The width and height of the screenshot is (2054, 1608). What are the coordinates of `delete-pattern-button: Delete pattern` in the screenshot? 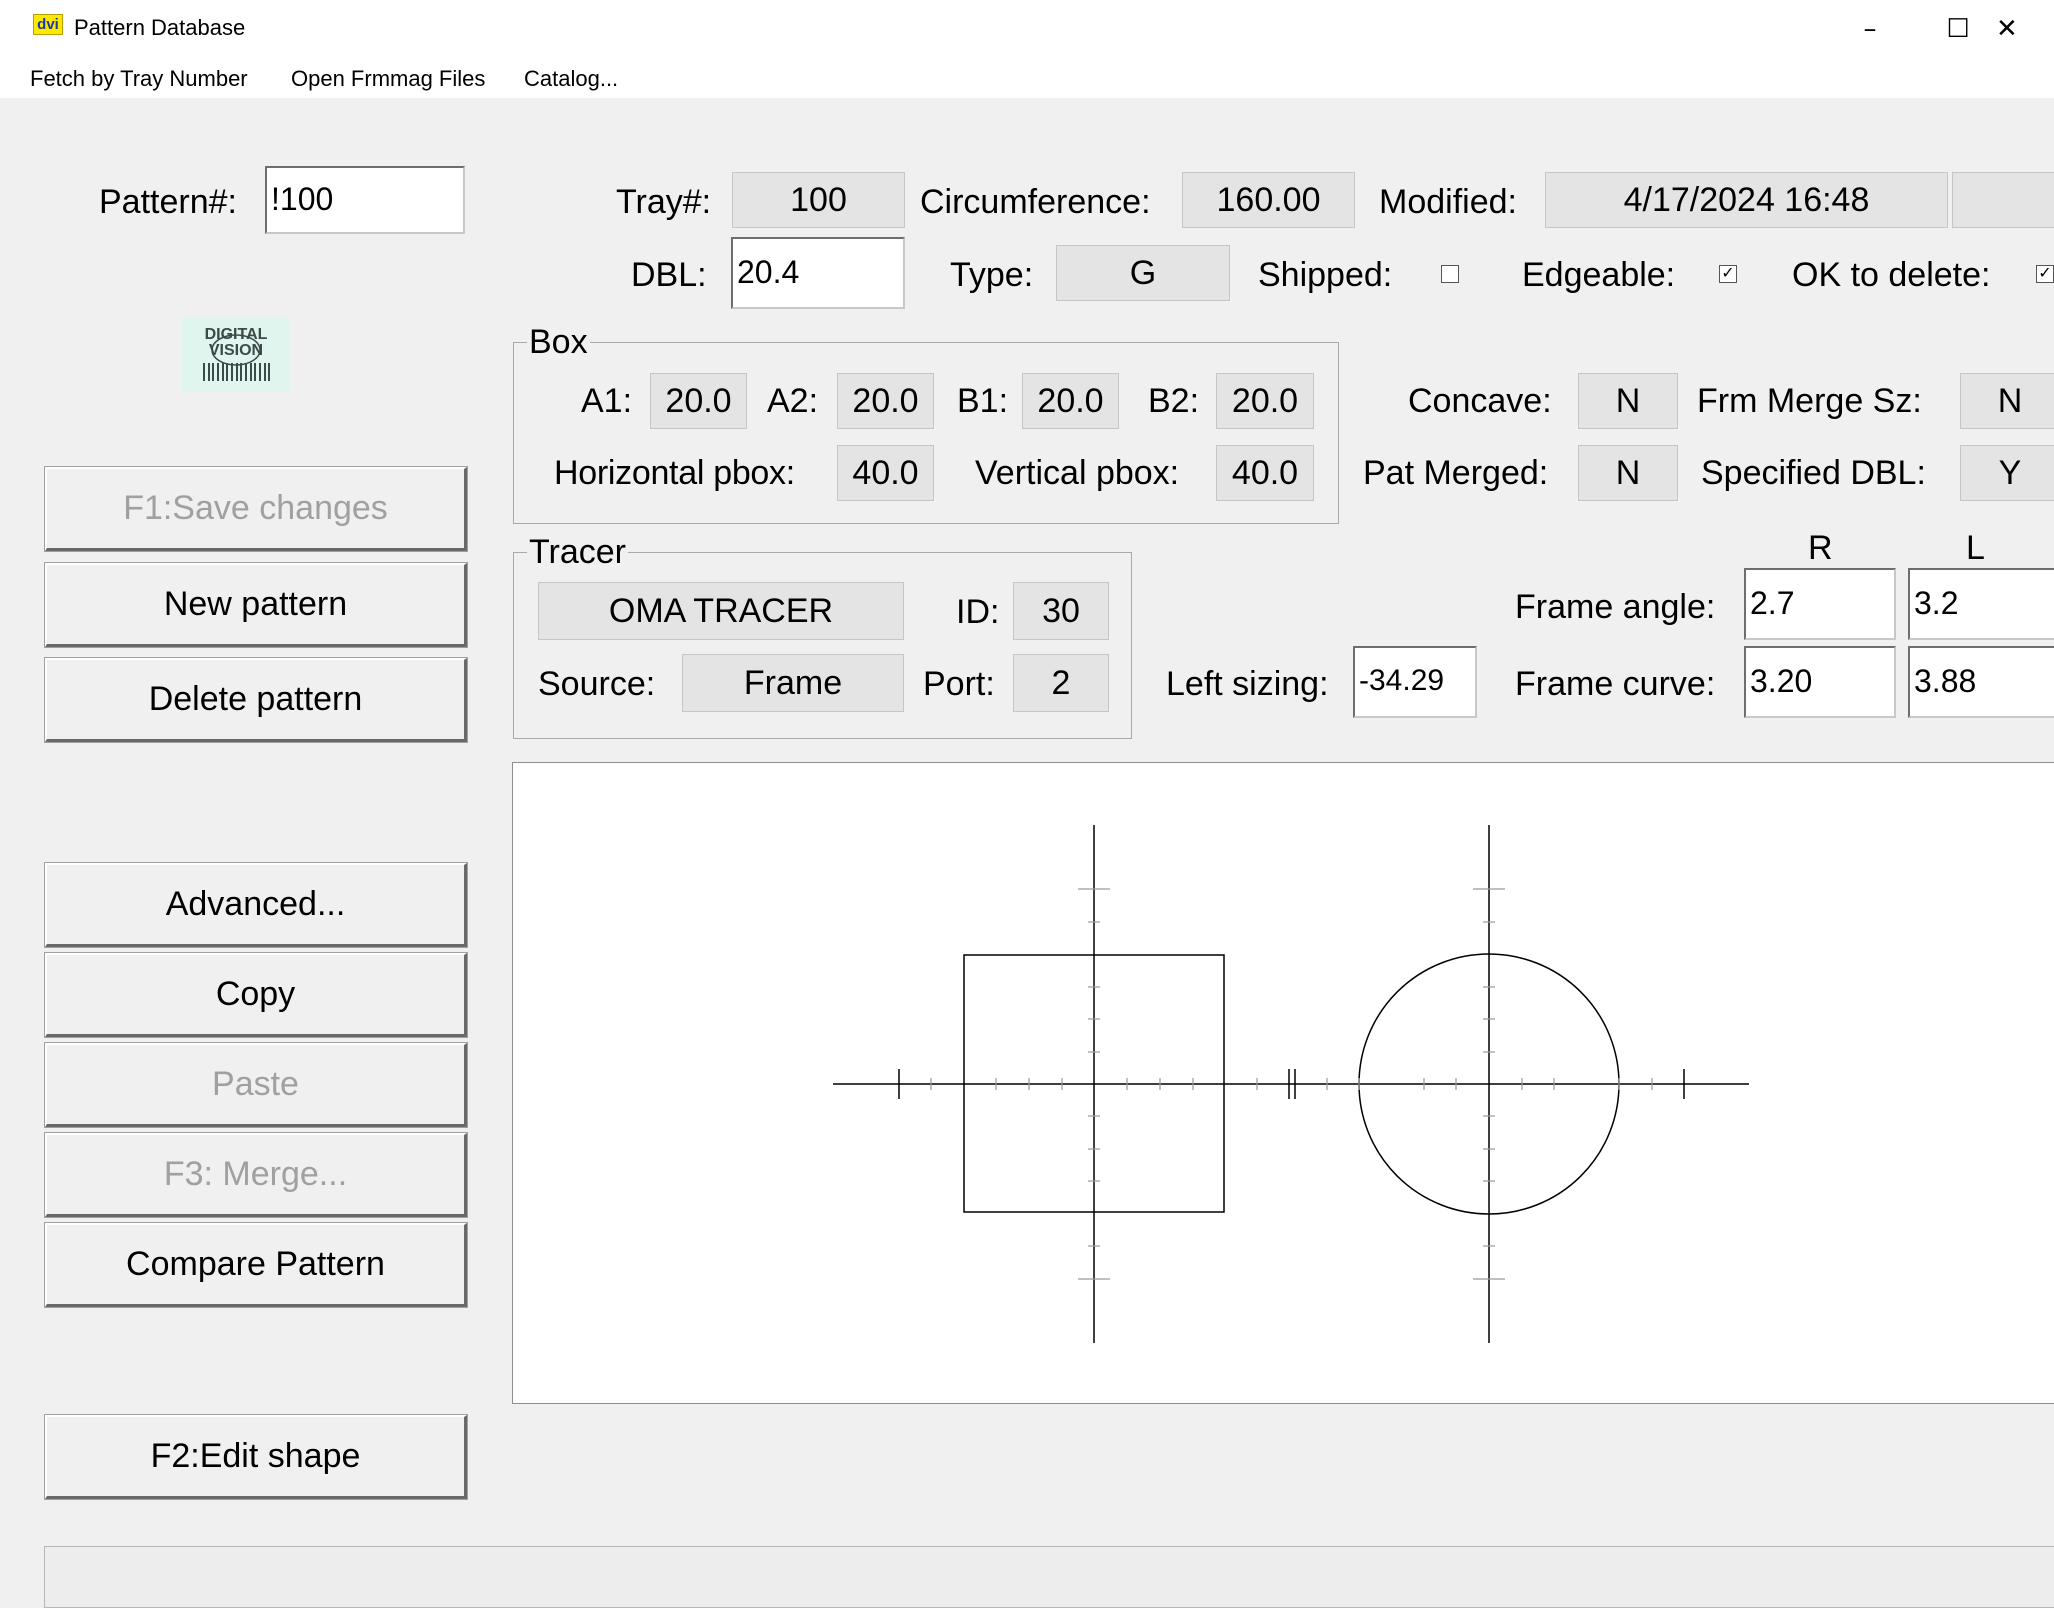 It's located at (256, 700).